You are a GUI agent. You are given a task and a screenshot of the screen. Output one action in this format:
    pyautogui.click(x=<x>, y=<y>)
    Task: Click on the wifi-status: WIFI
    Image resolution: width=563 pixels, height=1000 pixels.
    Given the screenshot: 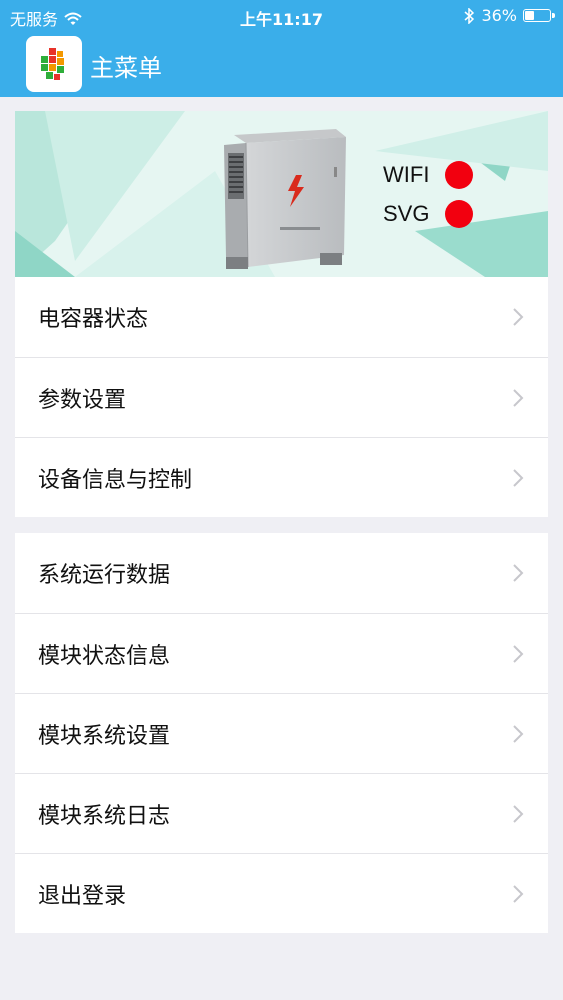 What is the action you would take?
    pyautogui.click(x=428, y=175)
    